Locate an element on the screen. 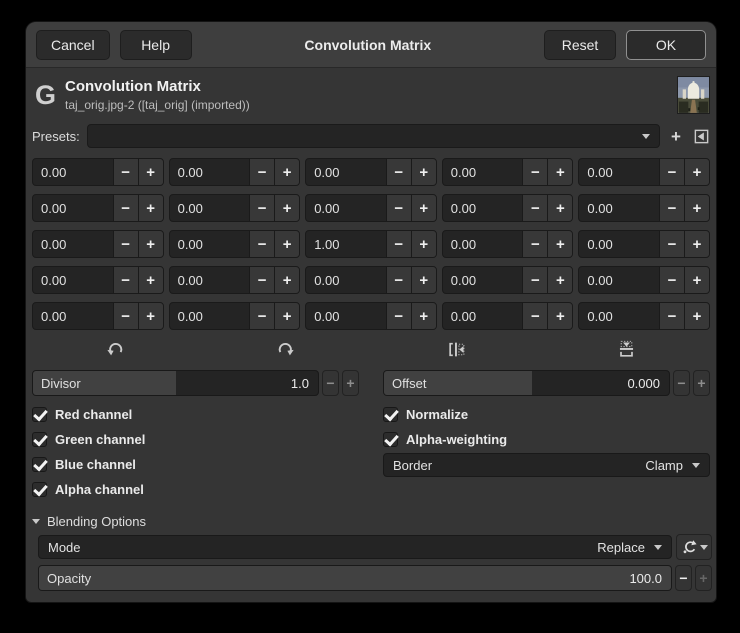 The width and height of the screenshot is (740, 633). opacity-increment-button: + is located at coordinates (703, 578).